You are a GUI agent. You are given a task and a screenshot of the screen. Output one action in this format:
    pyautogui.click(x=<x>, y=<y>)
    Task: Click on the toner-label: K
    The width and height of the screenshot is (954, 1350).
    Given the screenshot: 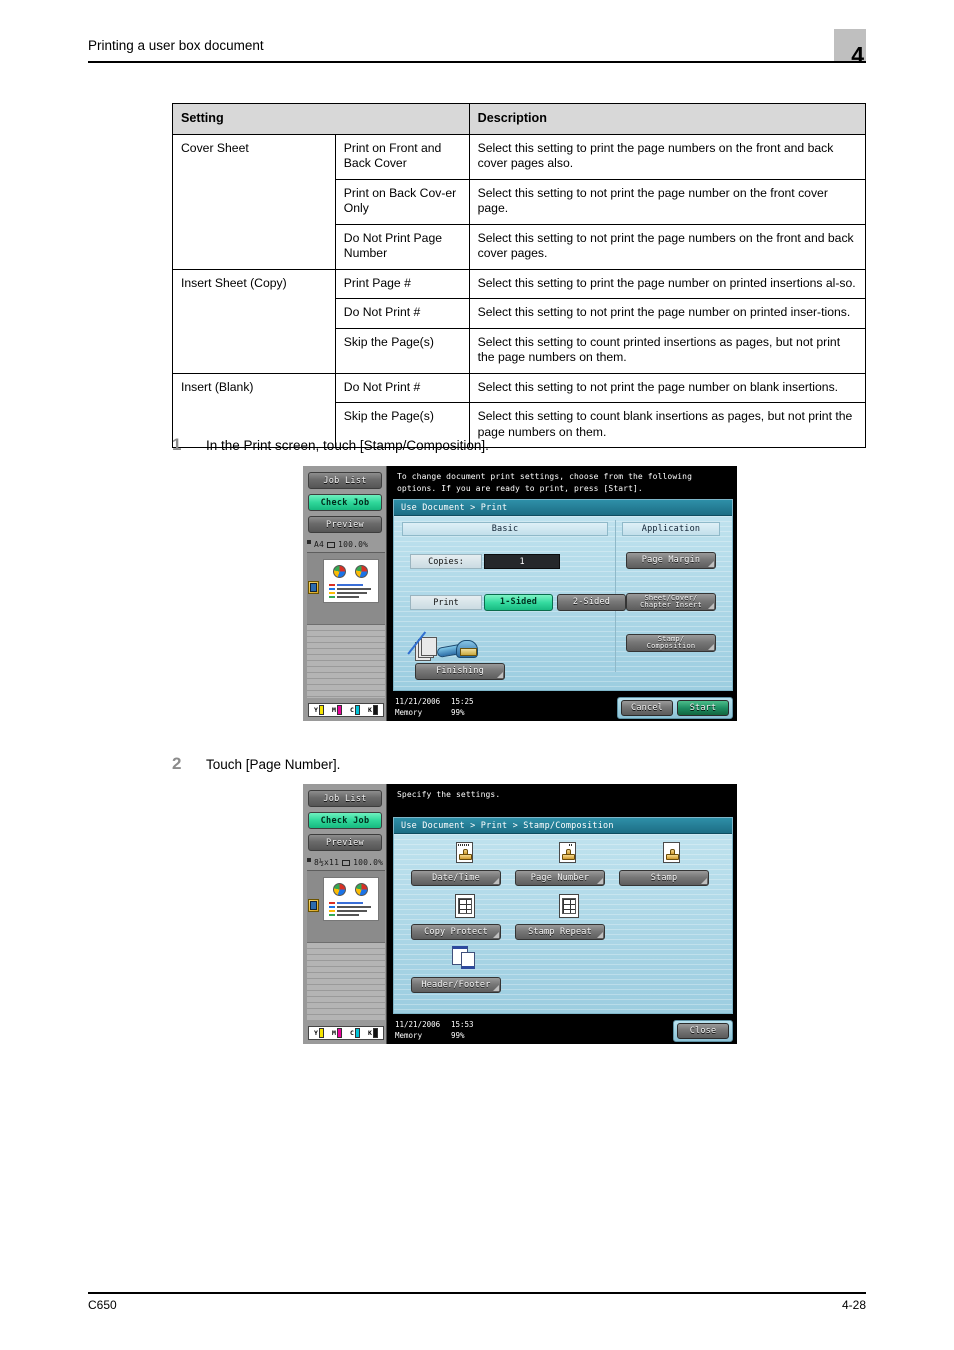 What is the action you would take?
    pyautogui.click(x=370, y=1033)
    